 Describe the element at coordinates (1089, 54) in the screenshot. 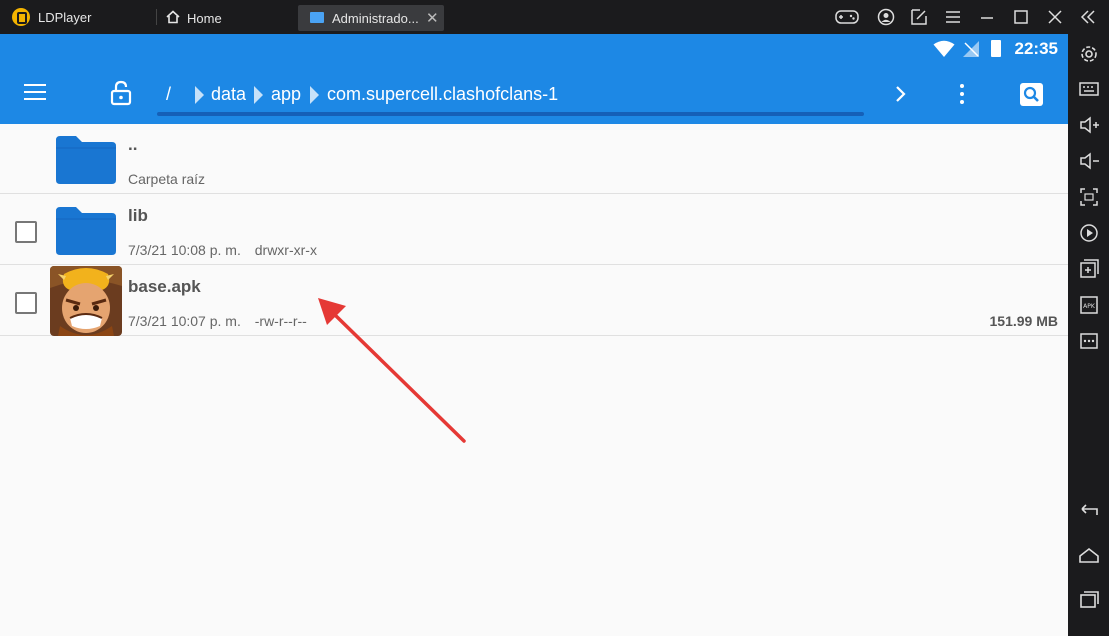

I see `settings-icon` at that location.